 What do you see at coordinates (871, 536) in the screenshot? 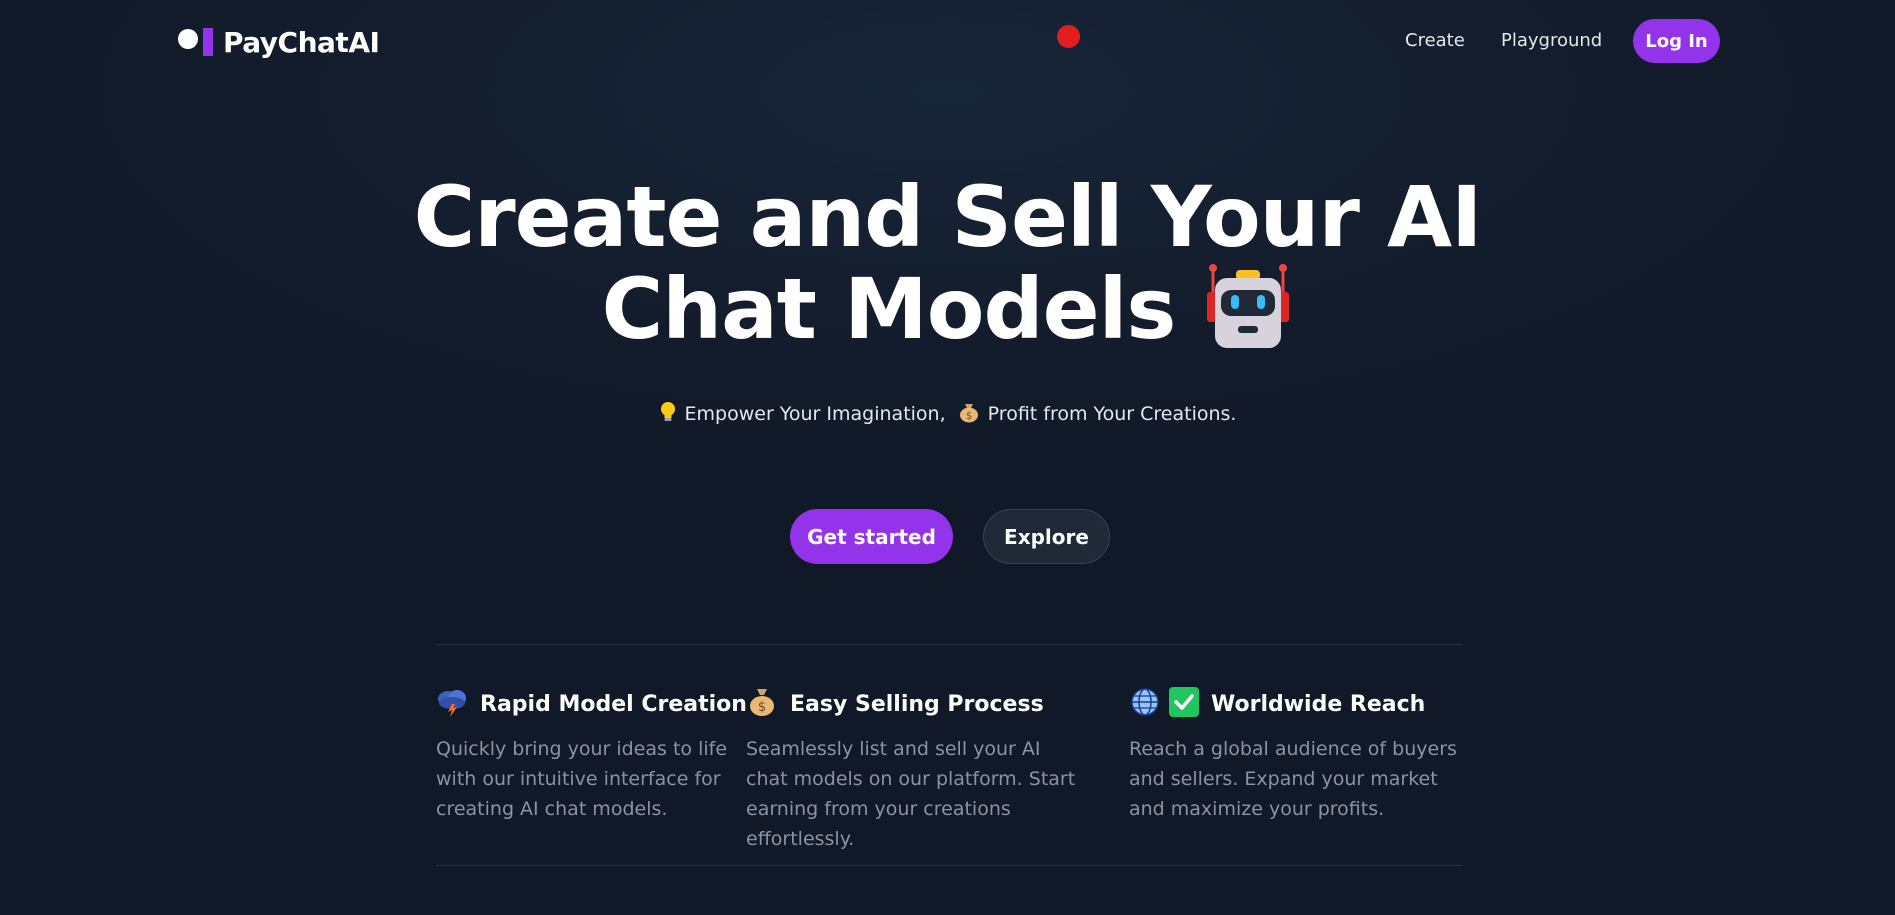
I see `get-started-button: Get started` at bounding box center [871, 536].